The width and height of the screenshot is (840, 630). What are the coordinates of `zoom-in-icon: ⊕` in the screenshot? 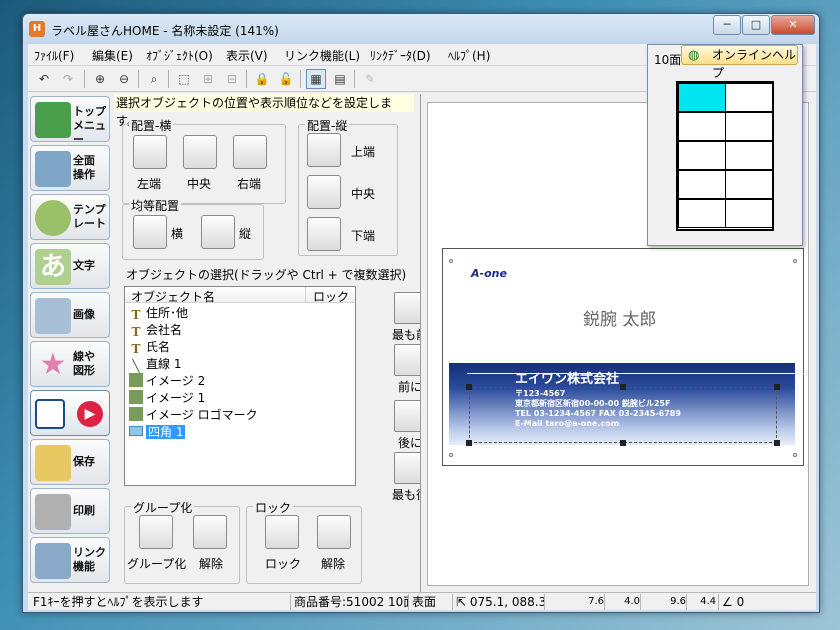 It's located at (100, 79).